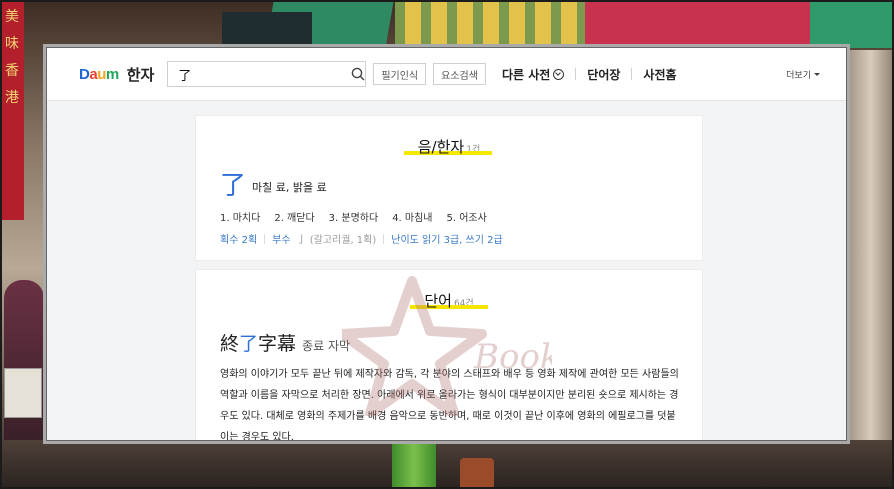  Describe the element at coordinates (249, 344) in the screenshot. I see `word-hanja-highlight: 了` at that location.